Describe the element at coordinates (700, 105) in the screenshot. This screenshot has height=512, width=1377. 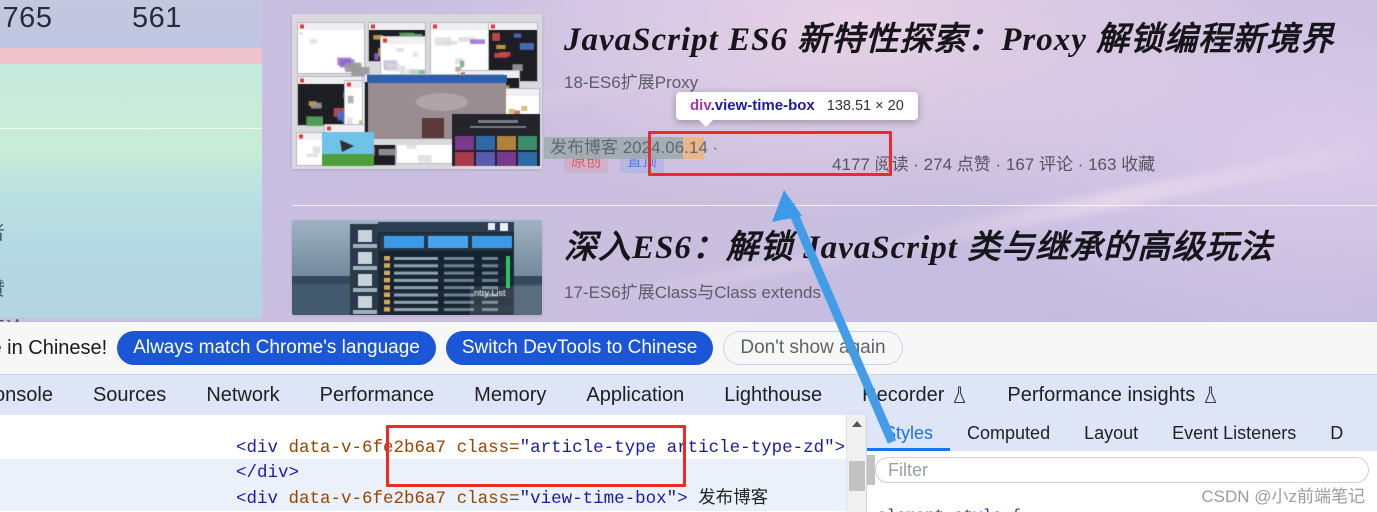
I see `tooltip-tag-name: div` at that location.